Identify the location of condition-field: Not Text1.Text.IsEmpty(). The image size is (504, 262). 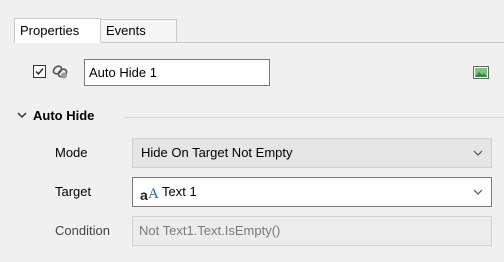
(312, 231).